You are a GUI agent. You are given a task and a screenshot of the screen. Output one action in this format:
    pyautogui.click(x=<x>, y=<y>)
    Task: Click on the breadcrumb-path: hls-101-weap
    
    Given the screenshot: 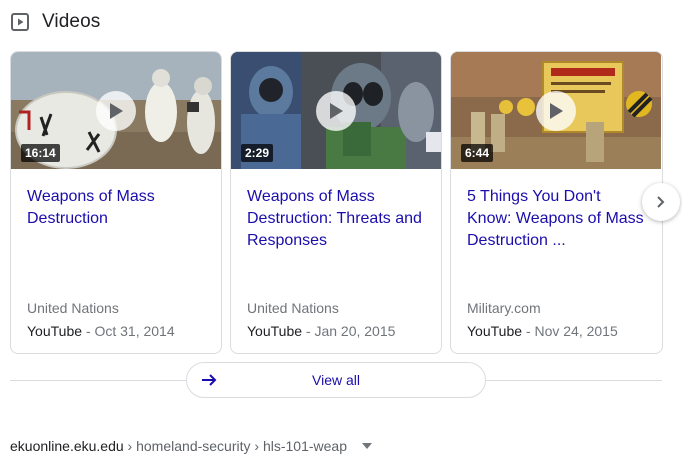 What is the action you would take?
    pyautogui.click(x=305, y=446)
    